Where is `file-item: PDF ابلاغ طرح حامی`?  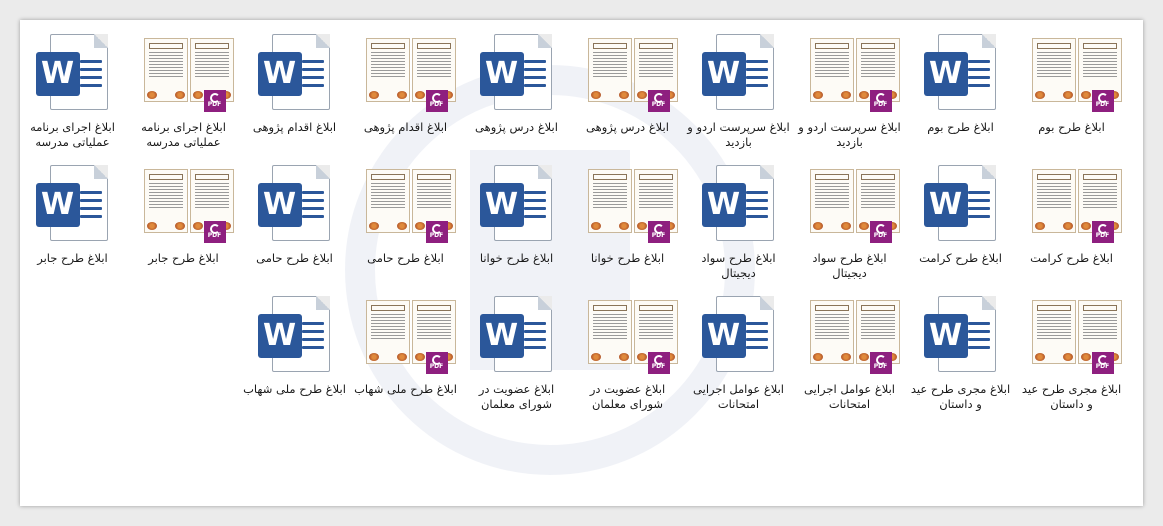 file-item: PDF ابلاغ طرح حامی is located at coordinates (405, 228).